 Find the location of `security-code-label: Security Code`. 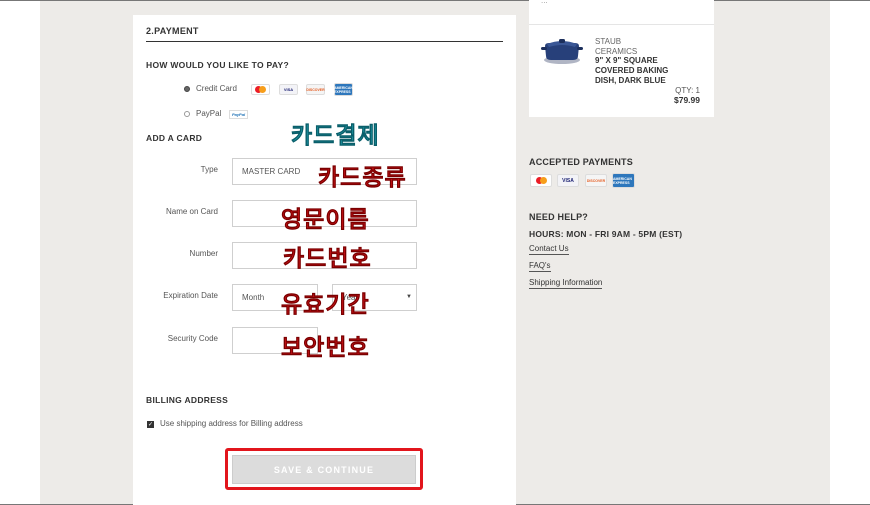

security-code-label: Security Code is located at coordinates (192, 338).